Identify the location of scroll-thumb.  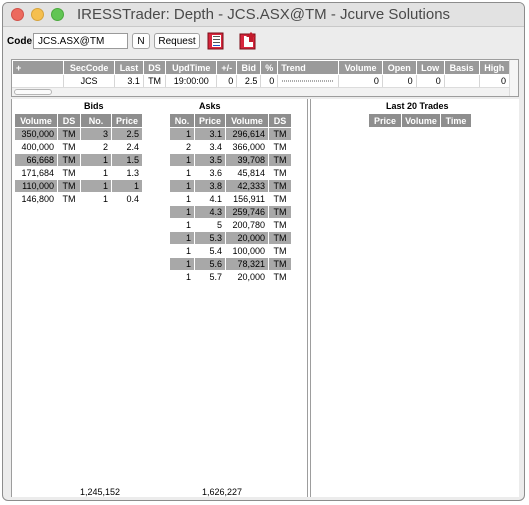
(33, 92).